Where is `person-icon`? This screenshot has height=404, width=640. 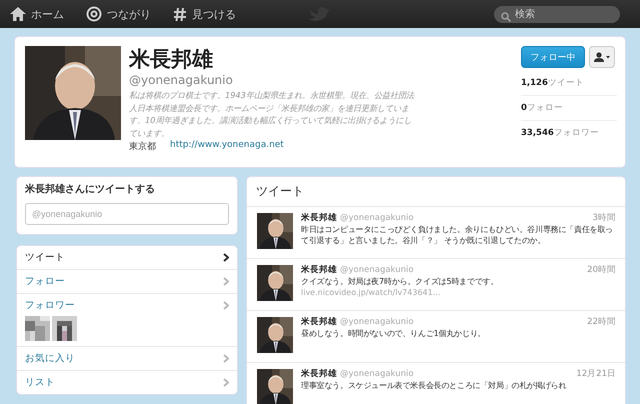
person-icon is located at coordinates (602, 57).